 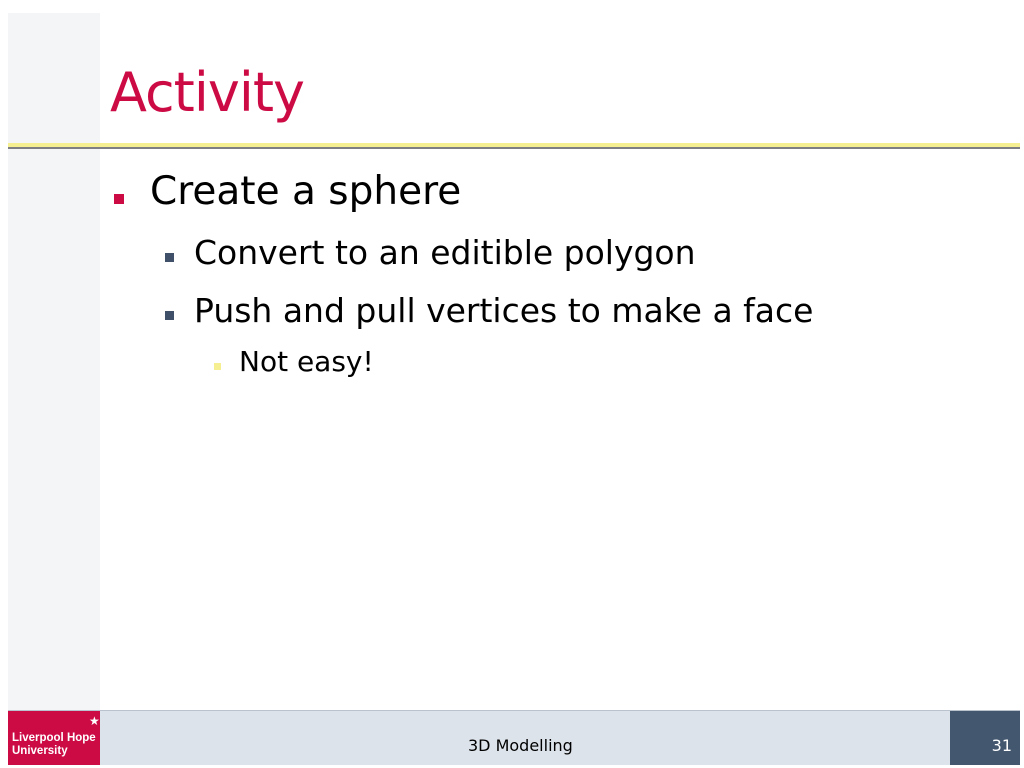 I want to click on page-number: 31, so click(x=1001, y=745).